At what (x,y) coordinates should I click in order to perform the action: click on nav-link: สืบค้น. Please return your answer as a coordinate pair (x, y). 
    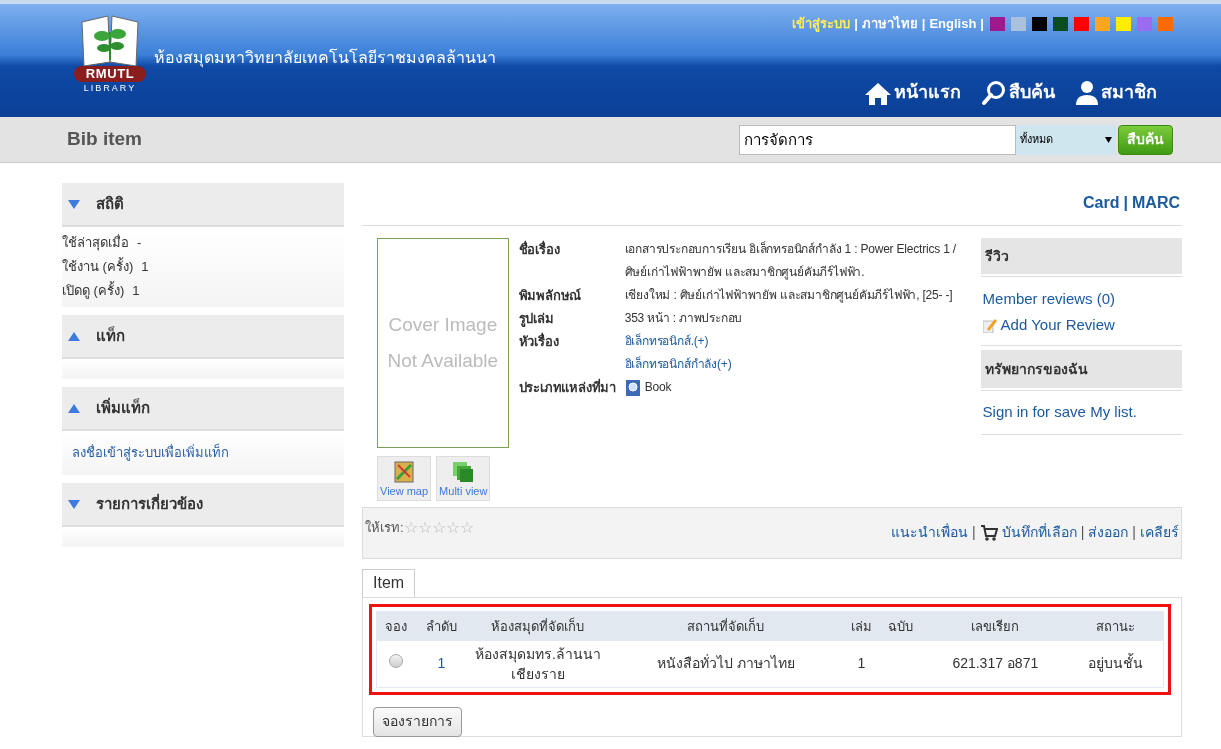
    Looking at the image, I should click on (1018, 92).